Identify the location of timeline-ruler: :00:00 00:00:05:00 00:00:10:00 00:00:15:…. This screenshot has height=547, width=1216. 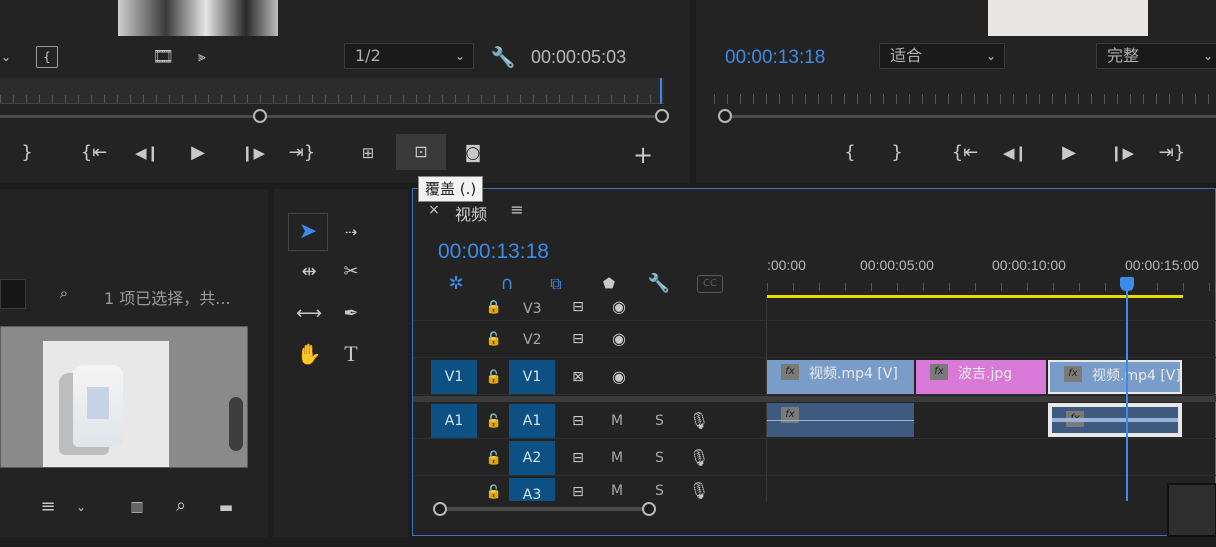
(991, 275).